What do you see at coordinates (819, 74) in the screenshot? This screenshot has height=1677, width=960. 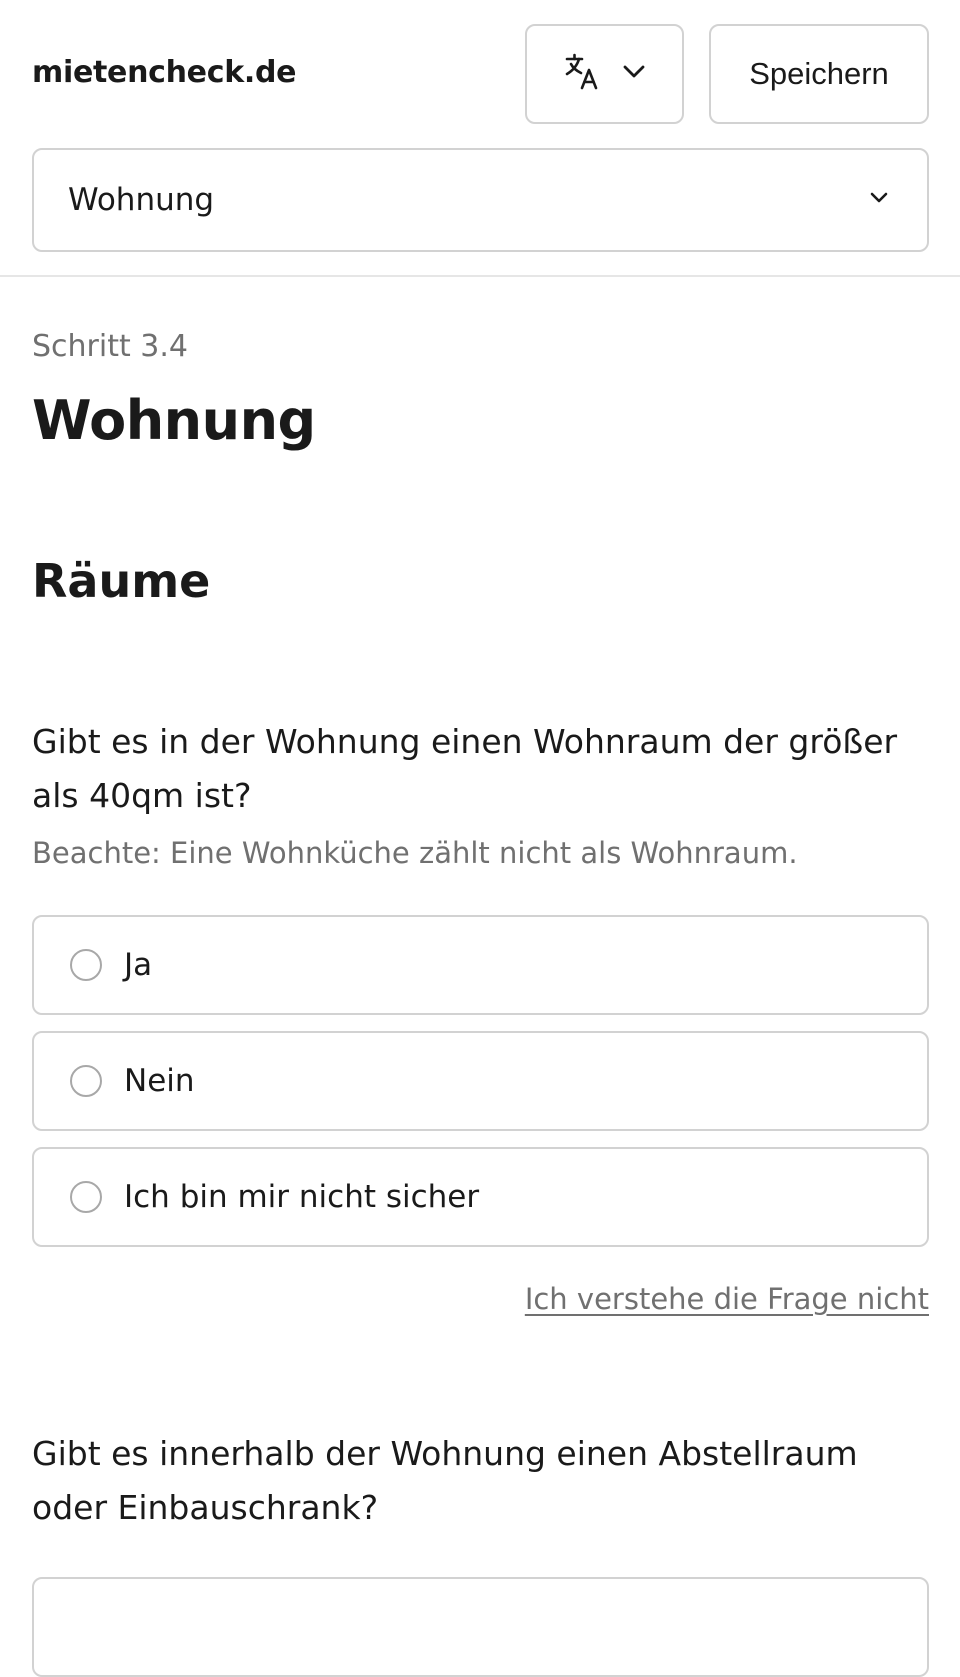 I see `save-button: Speichern` at bounding box center [819, 74].